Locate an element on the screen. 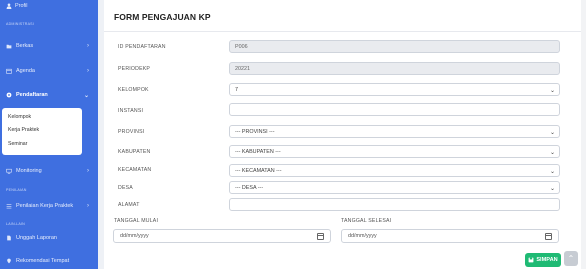 This screenshot has width=586, height=269. sidebar-section-lain: LAIN-LAIN is located at coordinates (15, 224).